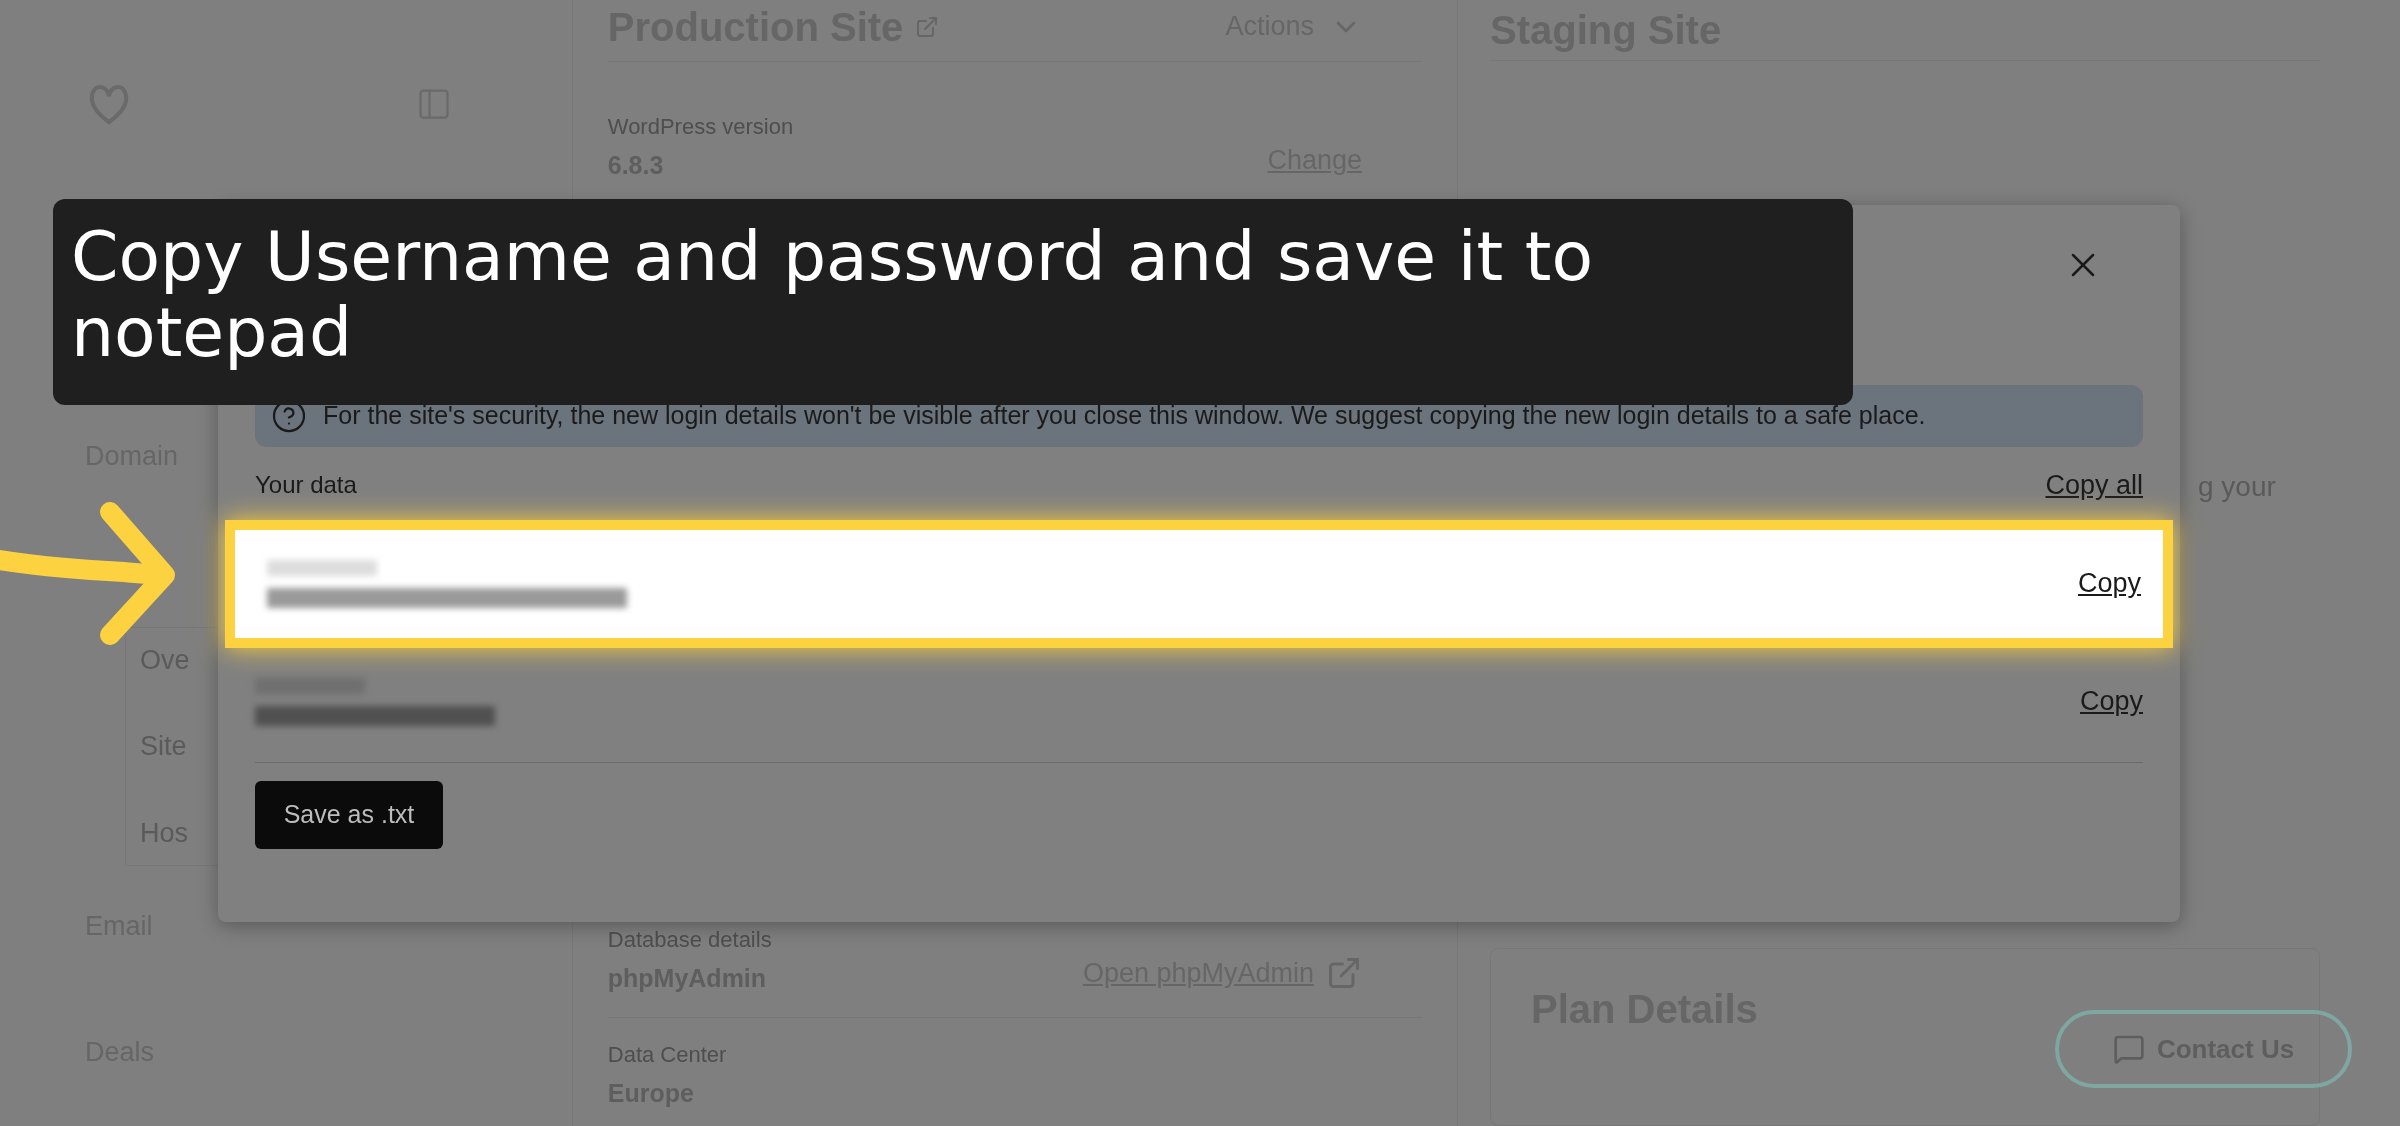 This screenshot has height=1126, width=2400. Describe the element at coordinates (833, 295) in the screenshot. I see `caption-text: Copy Username and password and save it to notepad` at that location.